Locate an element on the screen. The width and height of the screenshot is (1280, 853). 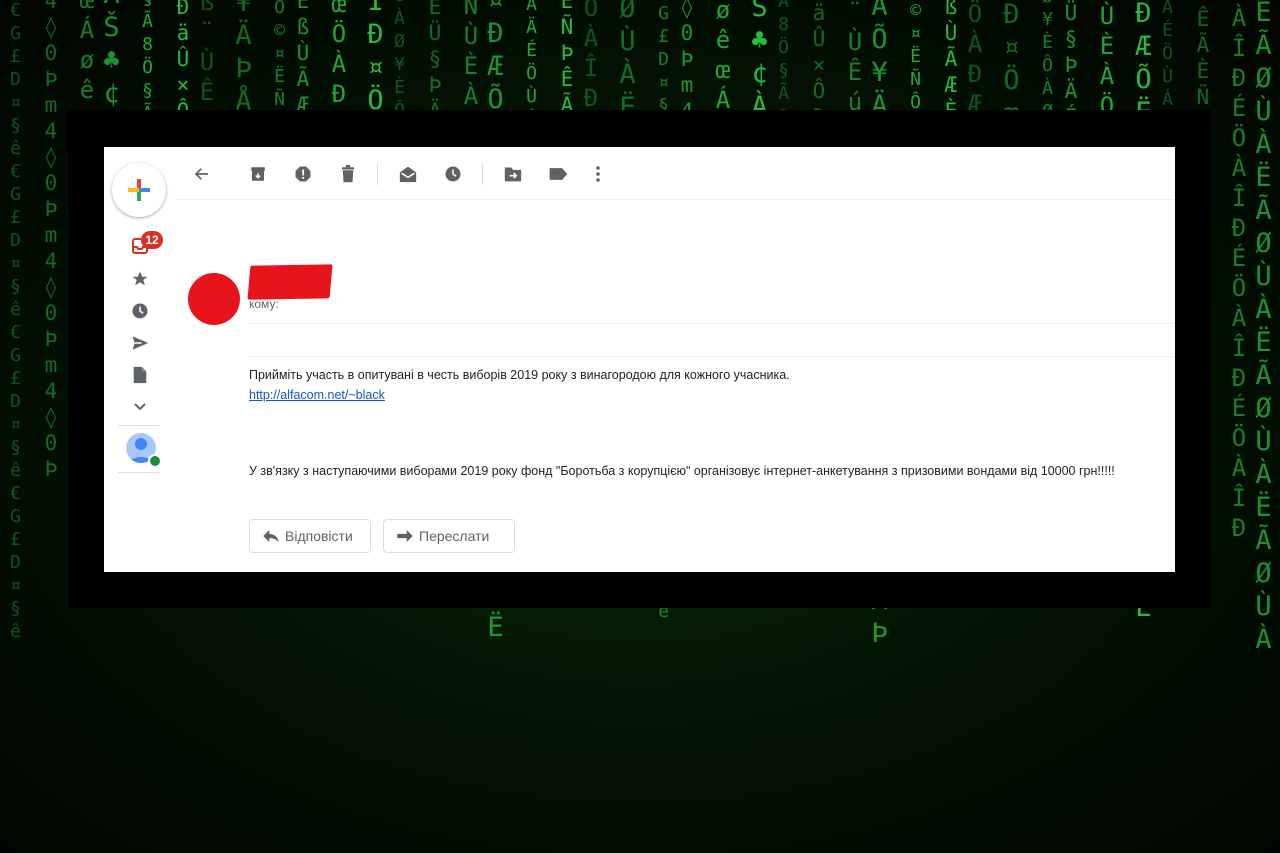
sender-name-redacted is located at coordinates (290, 282).